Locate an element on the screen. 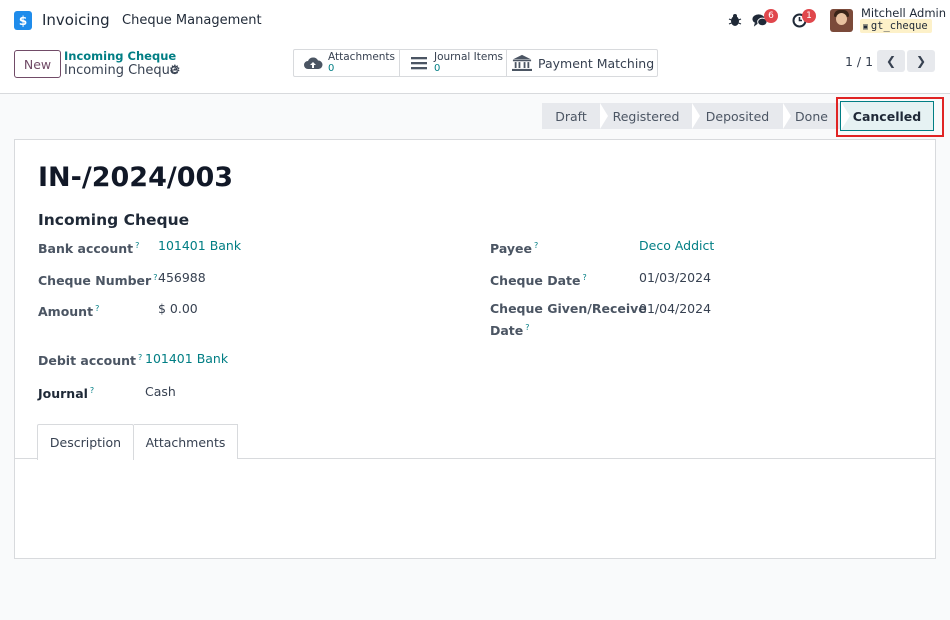 This screenshot has width=950, height=620. bank-icon is located at coordinates (522, 63).